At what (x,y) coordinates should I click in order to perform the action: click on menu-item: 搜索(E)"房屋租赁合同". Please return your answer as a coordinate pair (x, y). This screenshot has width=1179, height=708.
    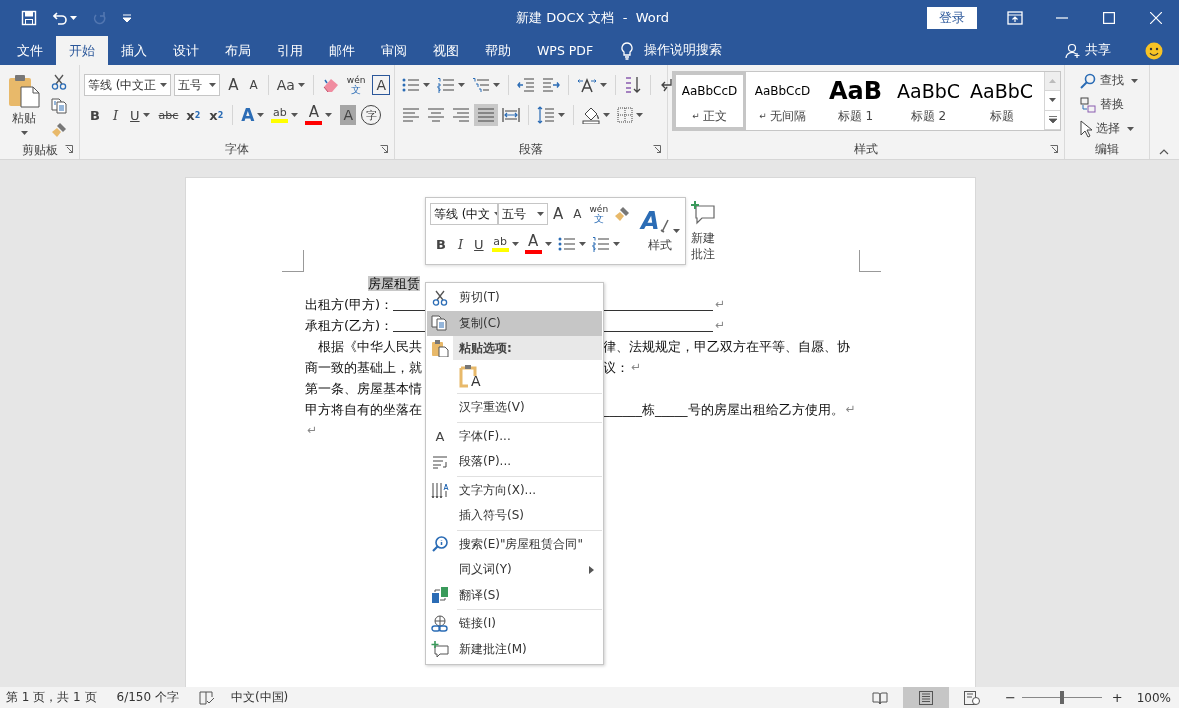
    Looking at the image, I should click on (514, 544).